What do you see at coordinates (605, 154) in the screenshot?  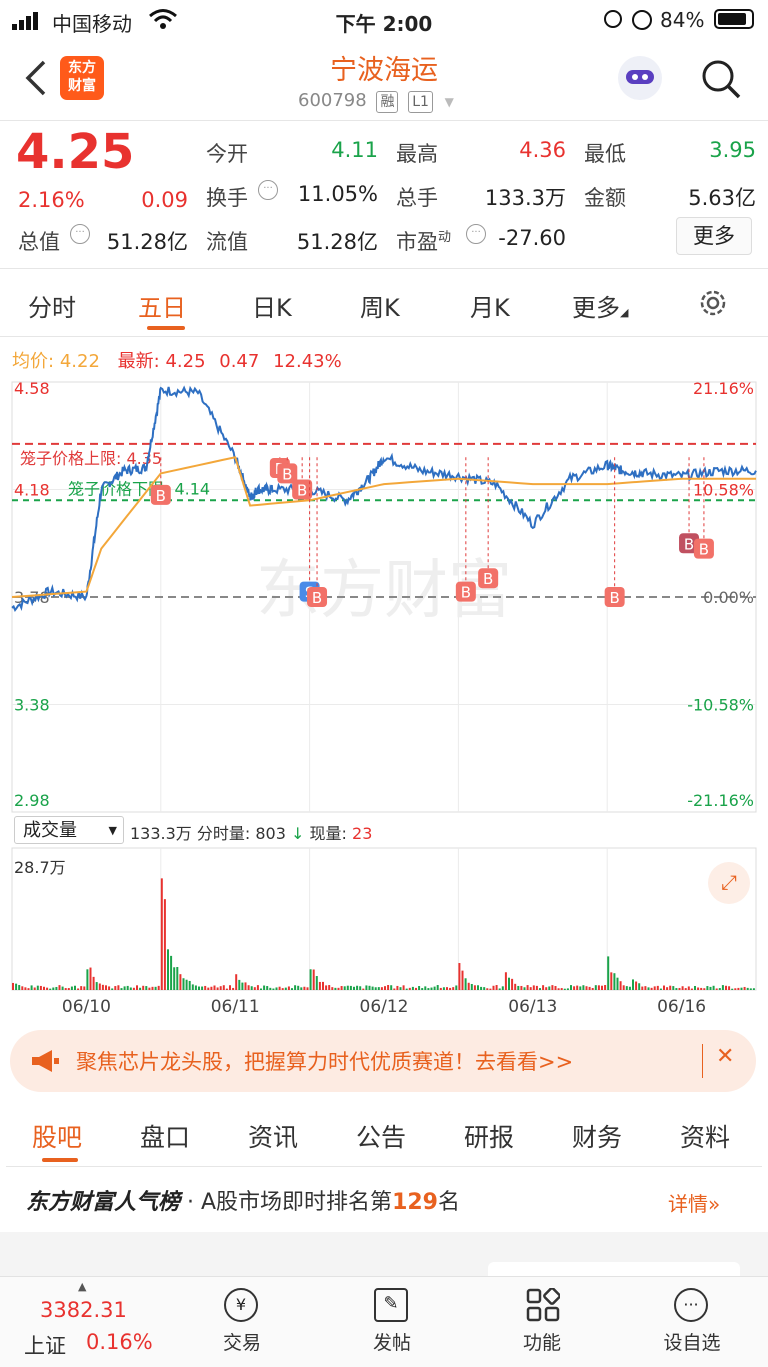 I see `low-label: 最低` at bounding box center [605, 154].